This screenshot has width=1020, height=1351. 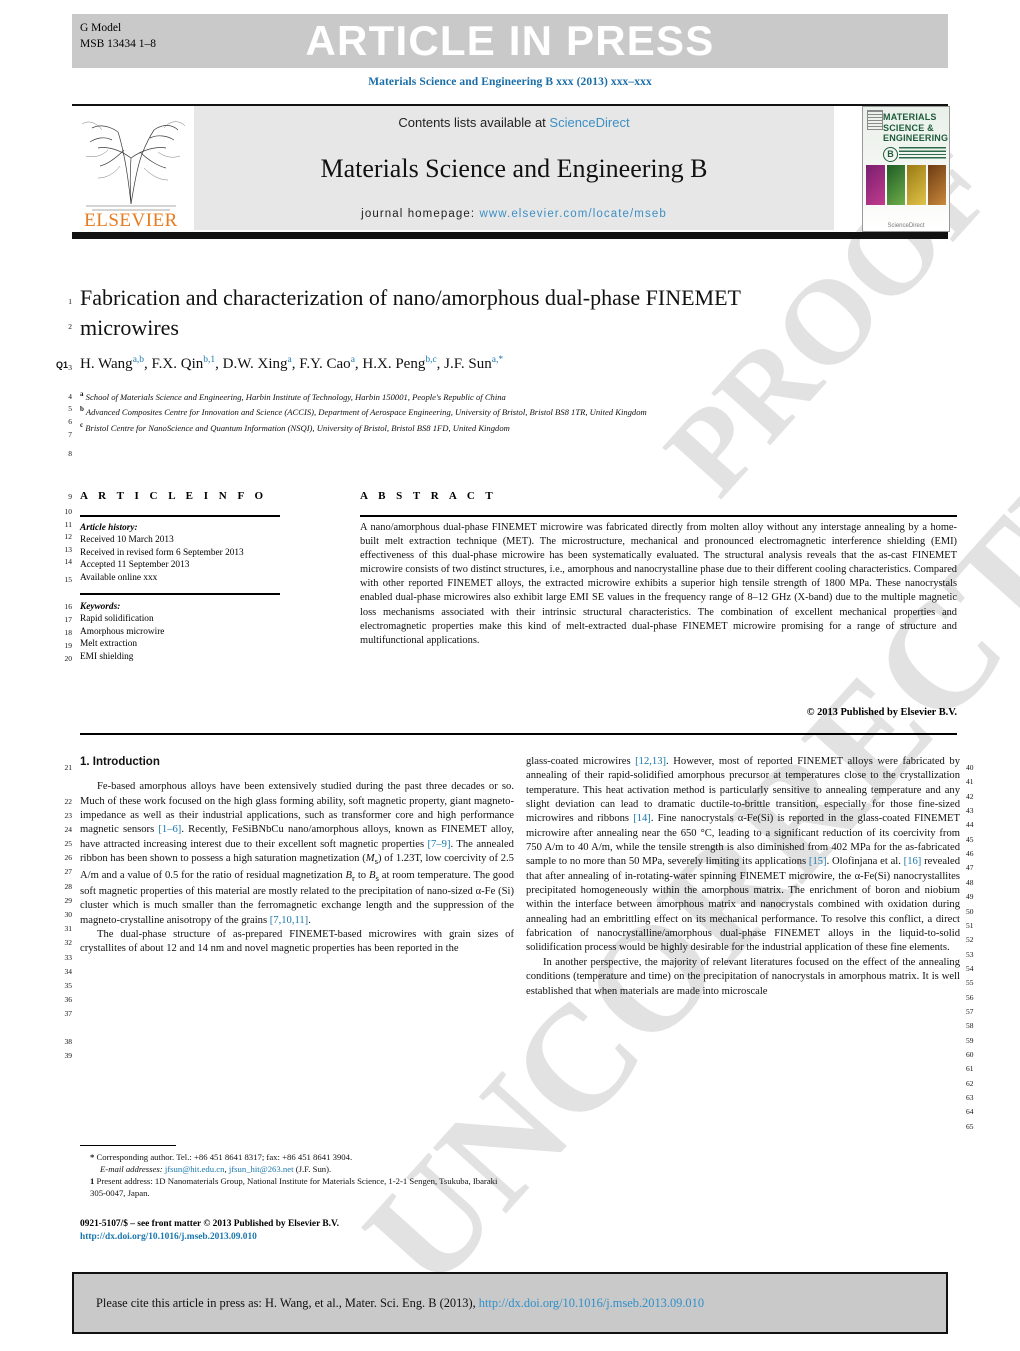 I want to click on line-number: 12, so click(x=68, y=536).